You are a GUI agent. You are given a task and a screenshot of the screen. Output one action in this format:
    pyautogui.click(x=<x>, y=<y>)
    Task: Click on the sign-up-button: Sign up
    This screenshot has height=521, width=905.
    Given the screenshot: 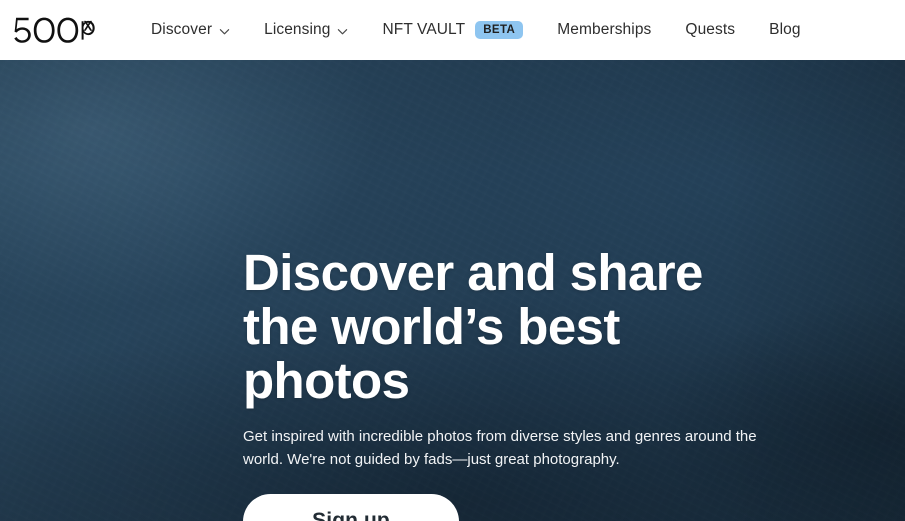 What is the action you would take?
    pyautogui.click(x=351, y=507)
    